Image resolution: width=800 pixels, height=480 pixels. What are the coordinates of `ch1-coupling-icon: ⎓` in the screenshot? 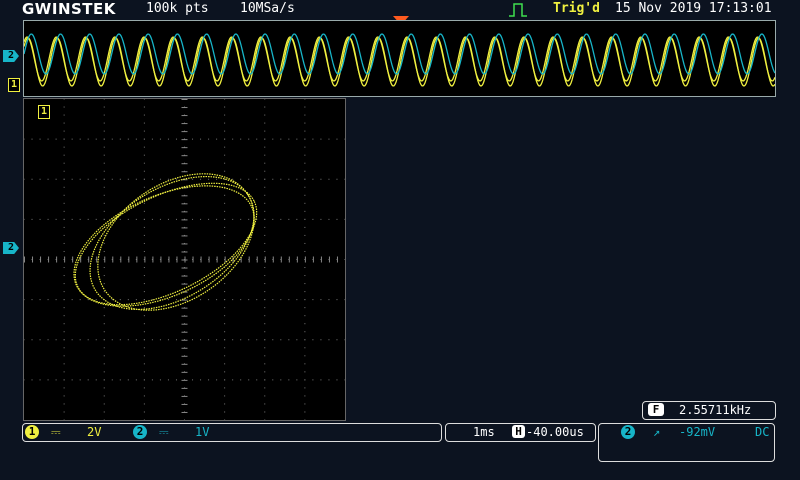 It's located at (56, 432).